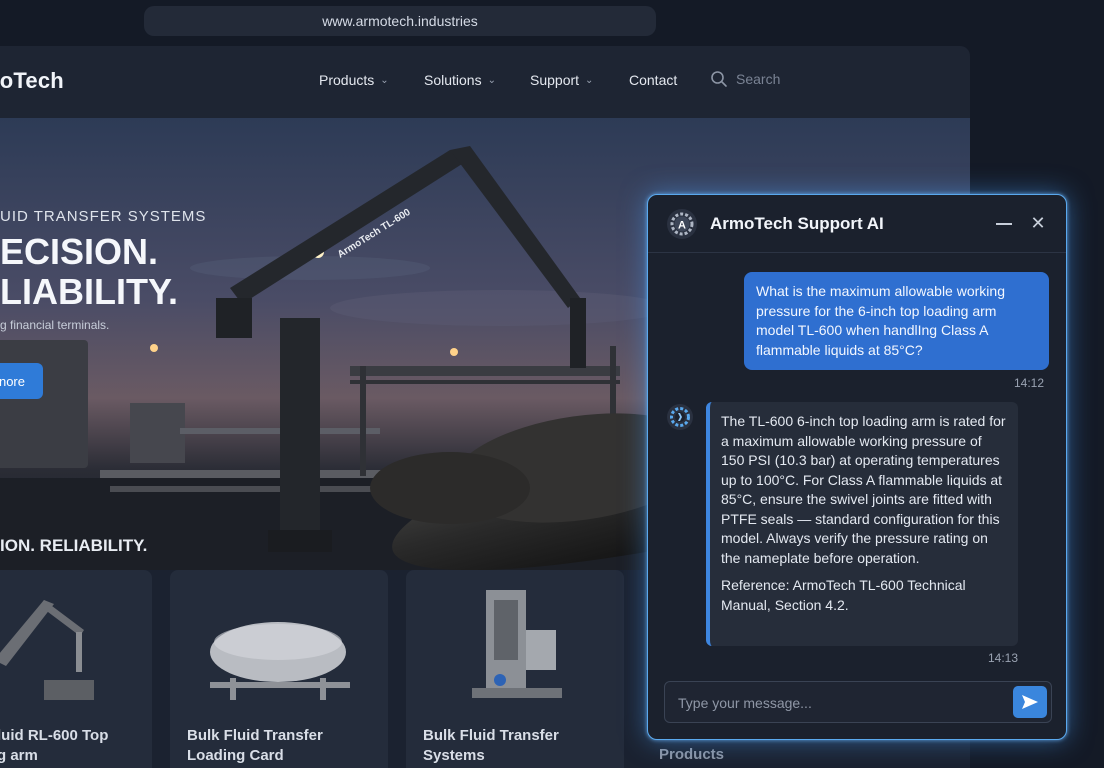 The width and height of the screenshot is (1104, 768). What do you see at coordinates (680, 417) in the screenshot?
I see `bot-gear-icon` at bounding box center [680, 417].